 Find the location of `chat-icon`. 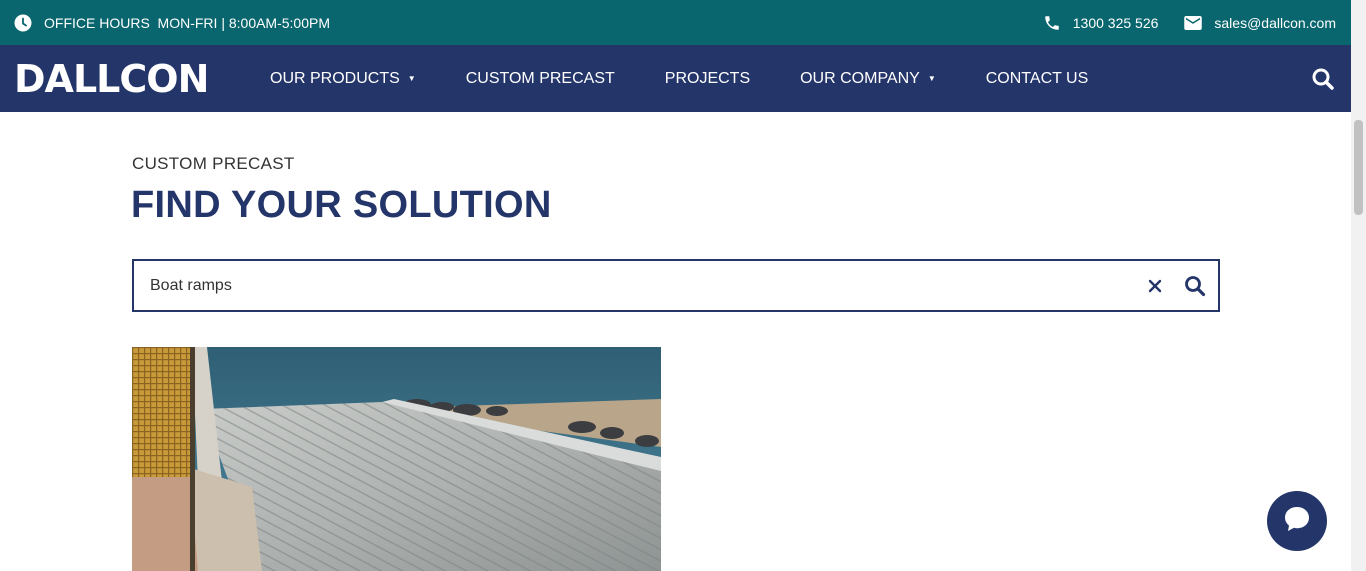

chat-icon is located at coordinates (1297, 521).